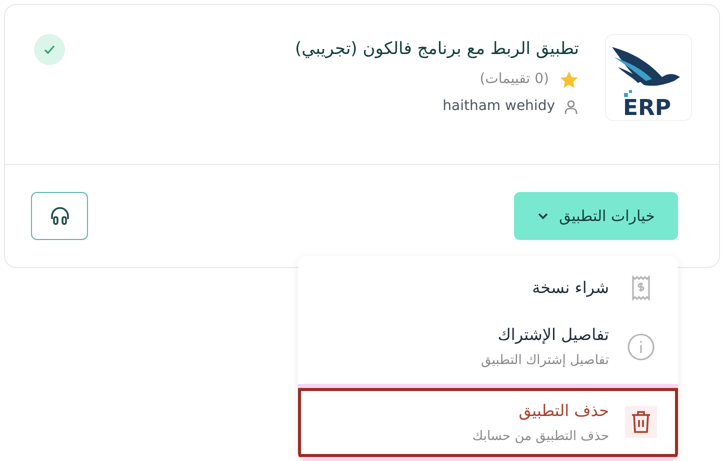 Image resolution: width=728 pixels, height=461 pixels. What do you see at coordinates (641, 346) in the screenshot?
I see `info-icon` at bounding box center [641, 346].